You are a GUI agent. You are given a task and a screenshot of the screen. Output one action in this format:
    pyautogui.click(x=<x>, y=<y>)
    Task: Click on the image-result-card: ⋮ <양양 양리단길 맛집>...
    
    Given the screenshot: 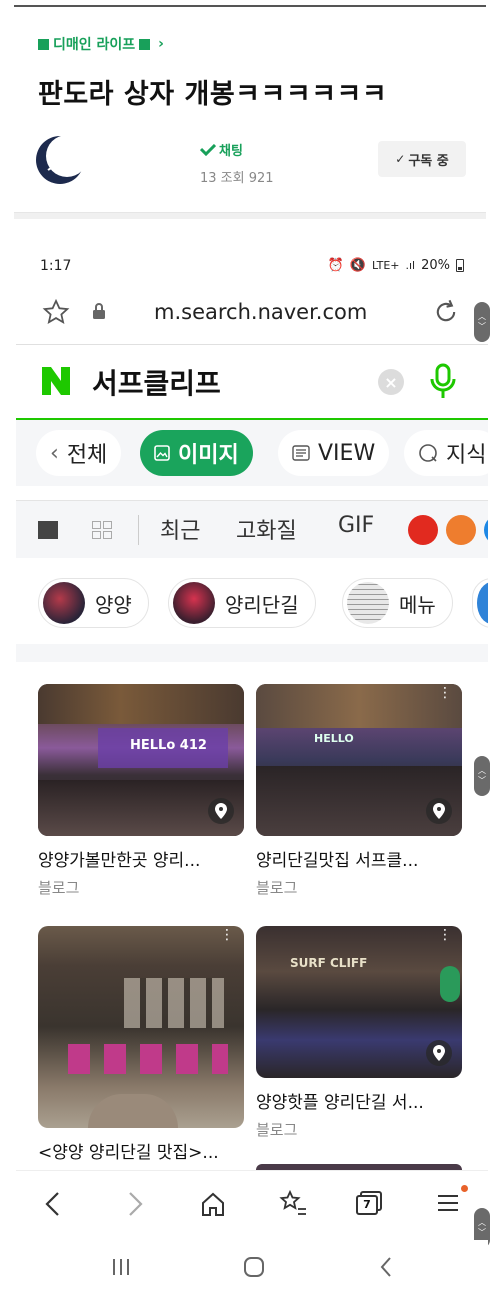 What is the action you would take?
    pyautogui.click(x=141, y=1044)
    